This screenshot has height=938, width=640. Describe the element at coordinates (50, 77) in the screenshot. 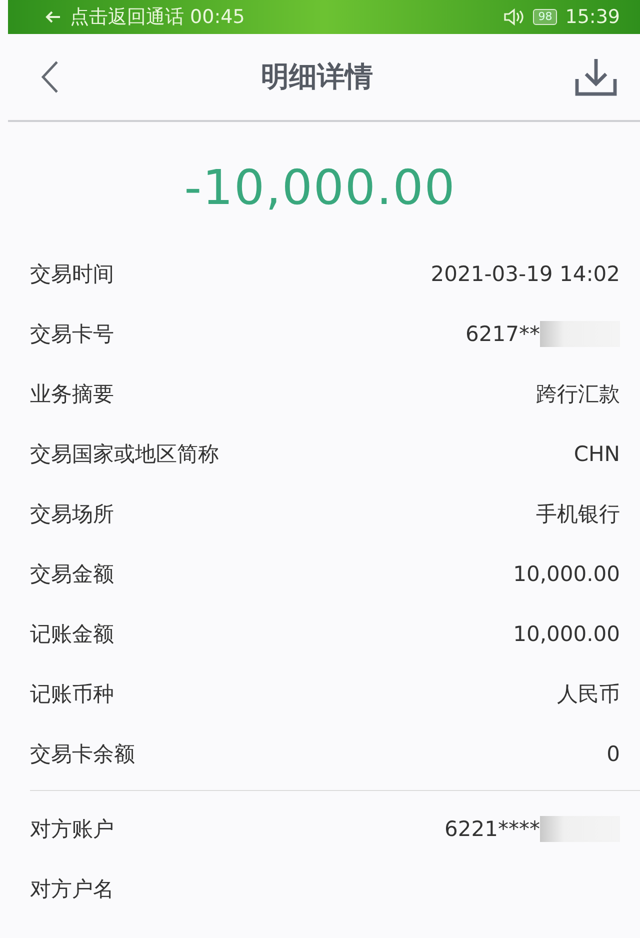

I see `back-icon` at that location.